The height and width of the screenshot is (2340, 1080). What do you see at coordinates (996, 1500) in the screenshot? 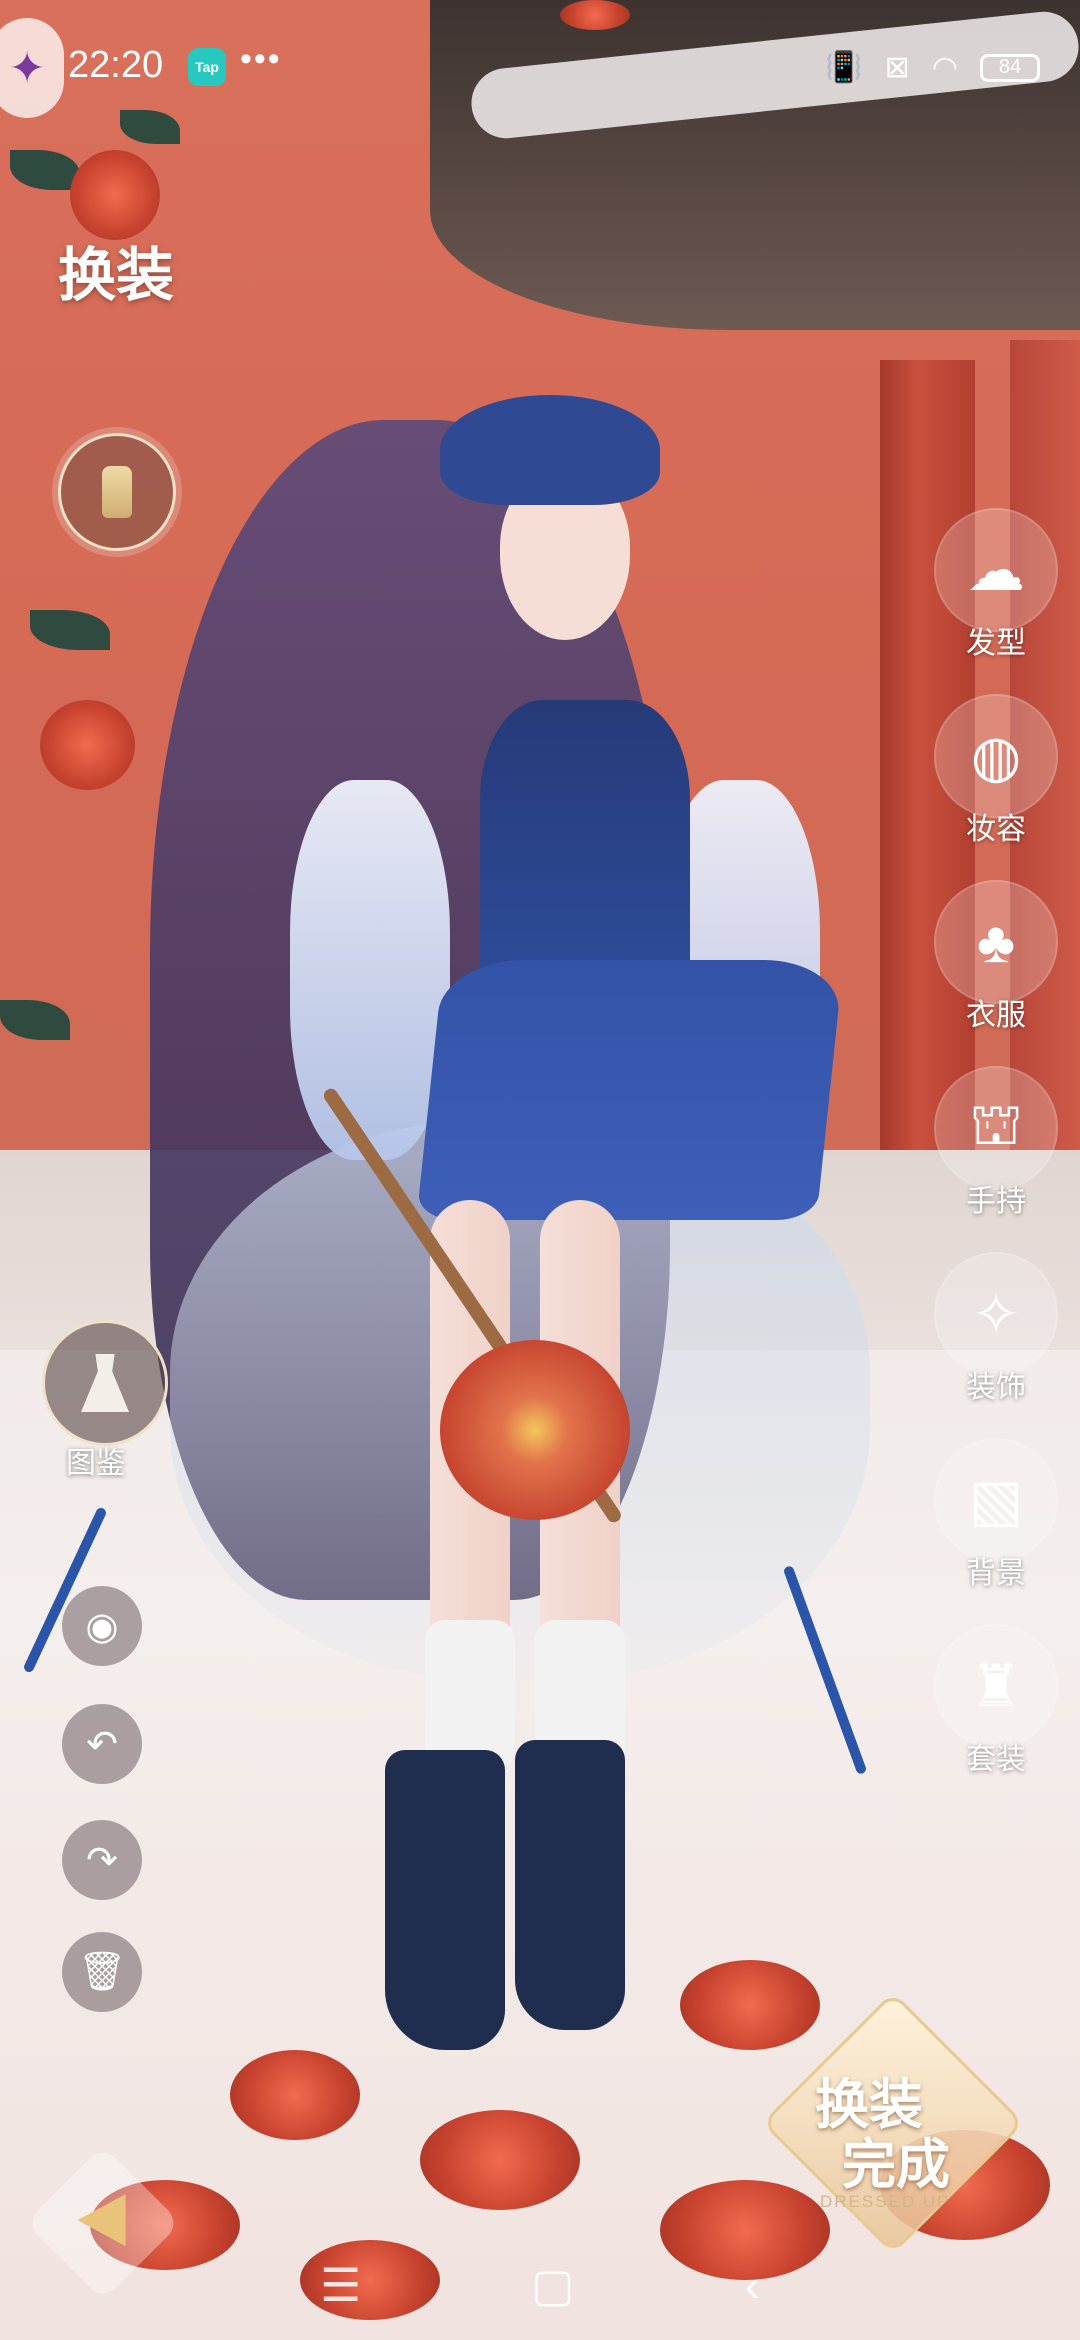
I see `background-icon: ▧` at bounding box center [996, 1500].